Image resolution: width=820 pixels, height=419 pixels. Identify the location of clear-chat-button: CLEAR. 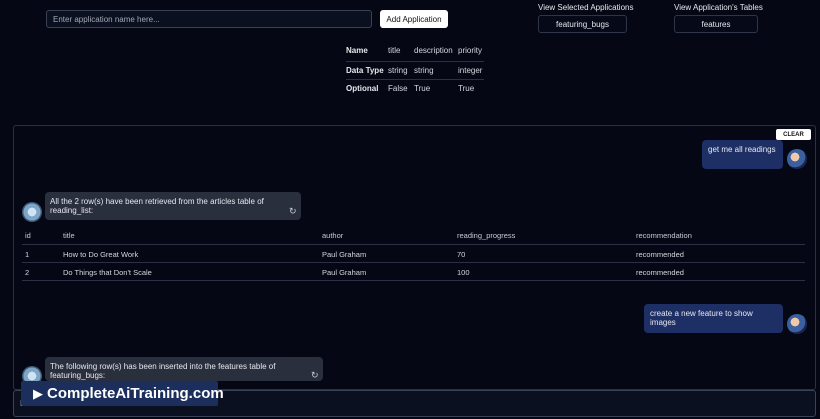
(793, 134).